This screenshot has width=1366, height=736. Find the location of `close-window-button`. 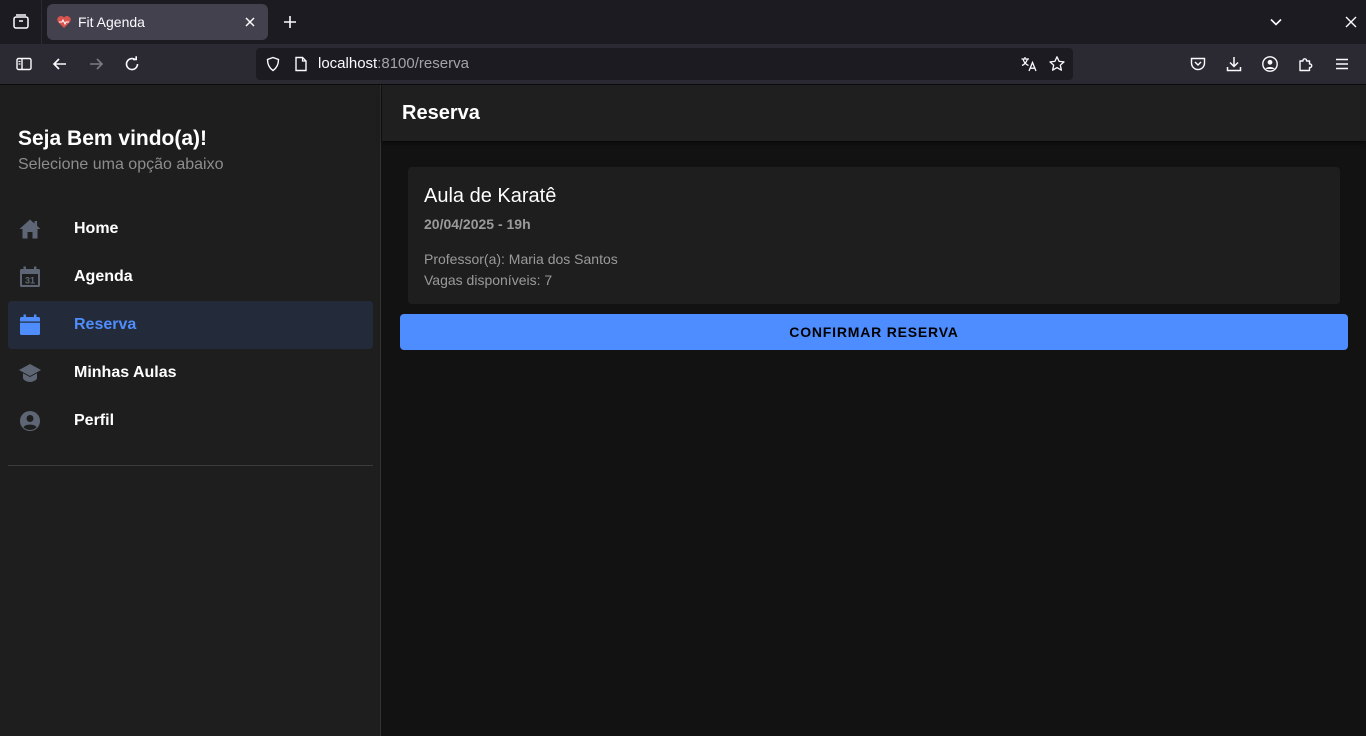

close-window-button is located at coordinates (1351, 22).